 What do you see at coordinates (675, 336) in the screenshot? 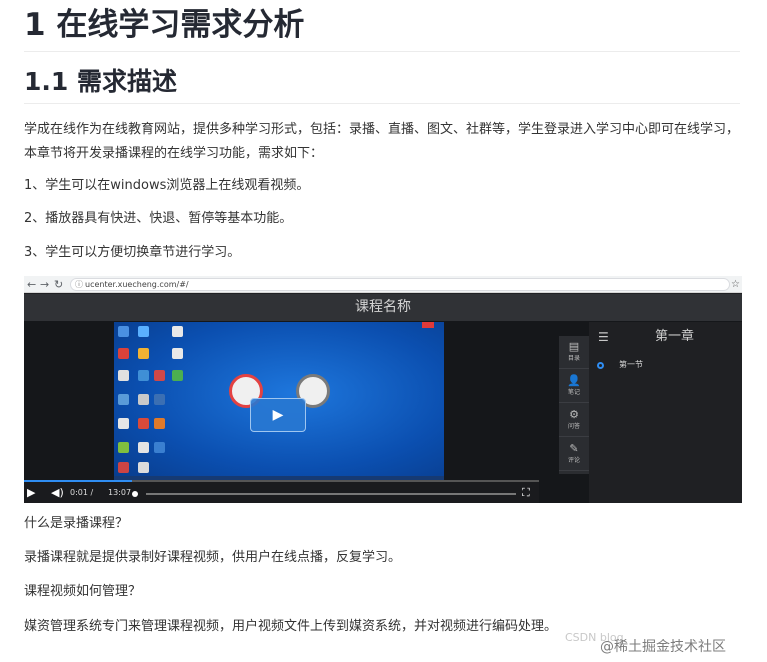
I see `chapter-title: 第一章` at bounding box center [675, 336].